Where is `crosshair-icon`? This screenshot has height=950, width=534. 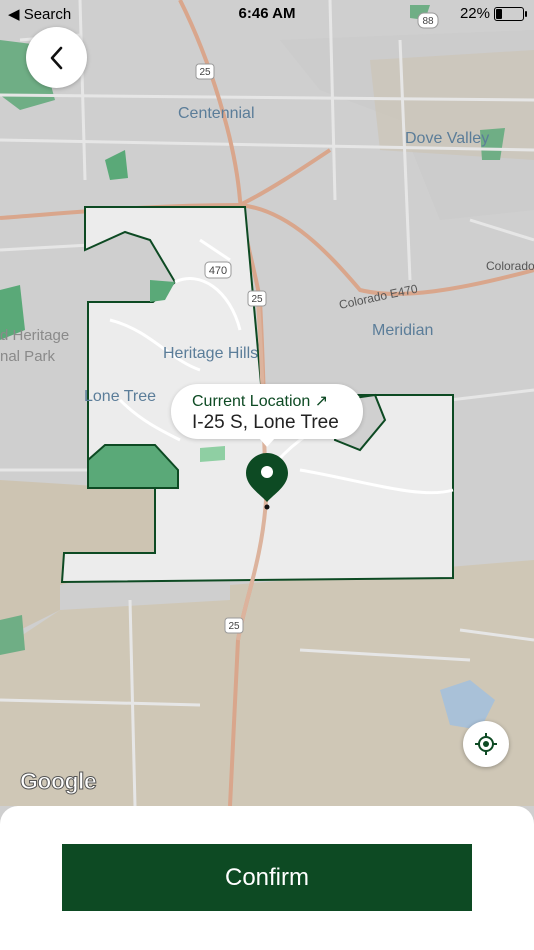 crosshair-icon is located at coordinates (486, 744).